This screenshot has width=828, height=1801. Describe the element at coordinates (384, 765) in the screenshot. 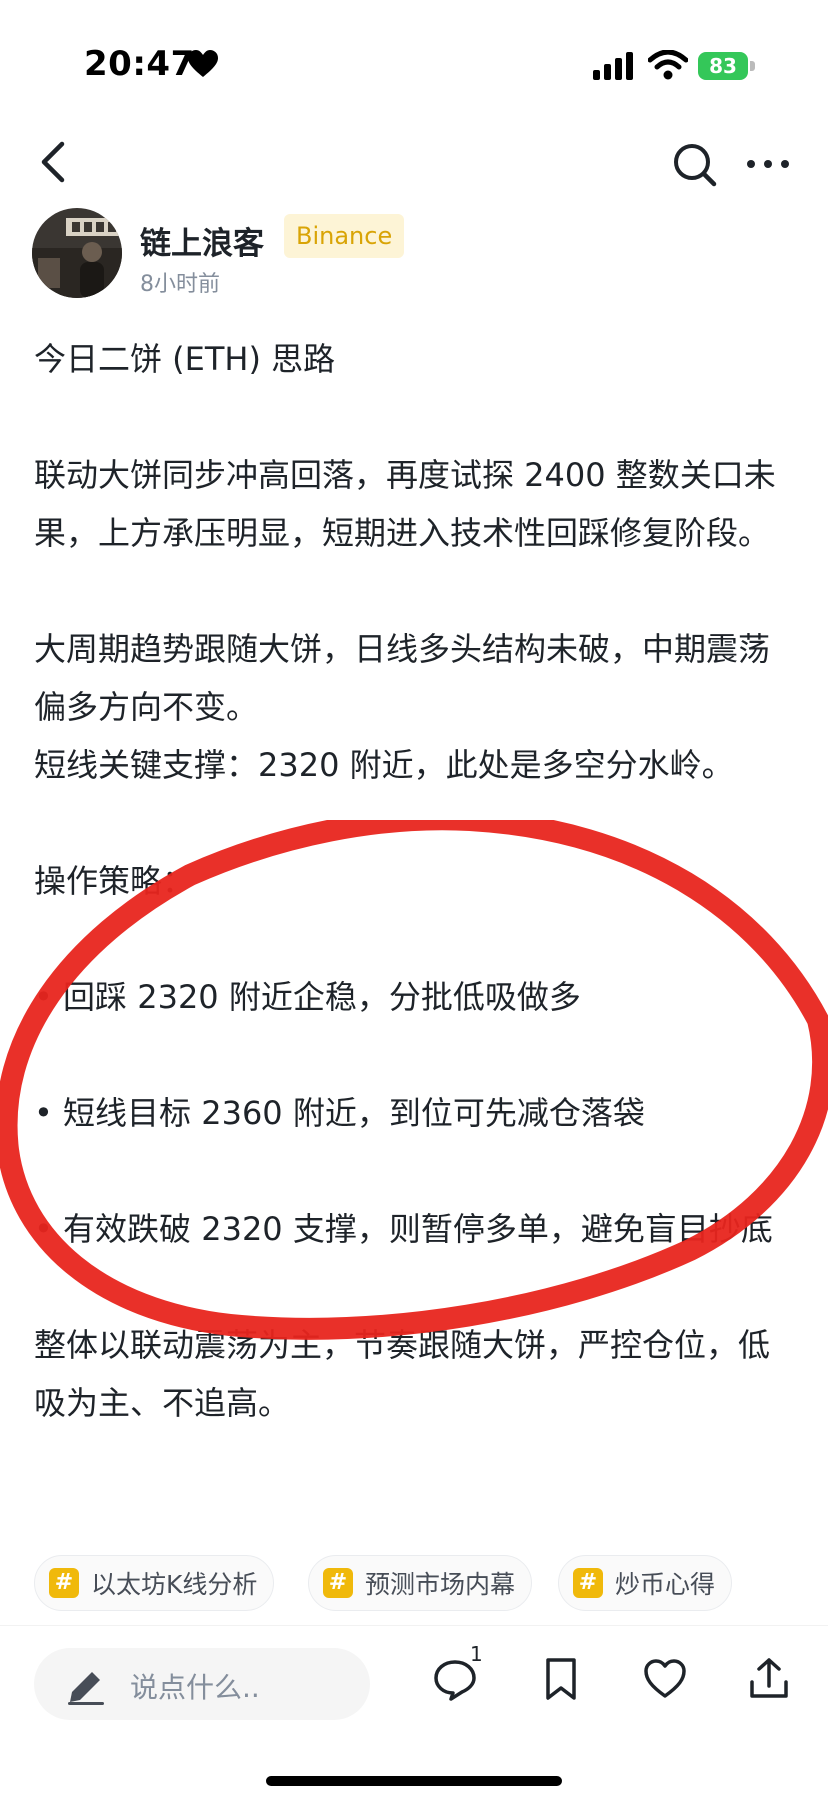

I see `post-paragraph: 短线关键支撑：2320 附近，此处是多空分水岭。` at that location.